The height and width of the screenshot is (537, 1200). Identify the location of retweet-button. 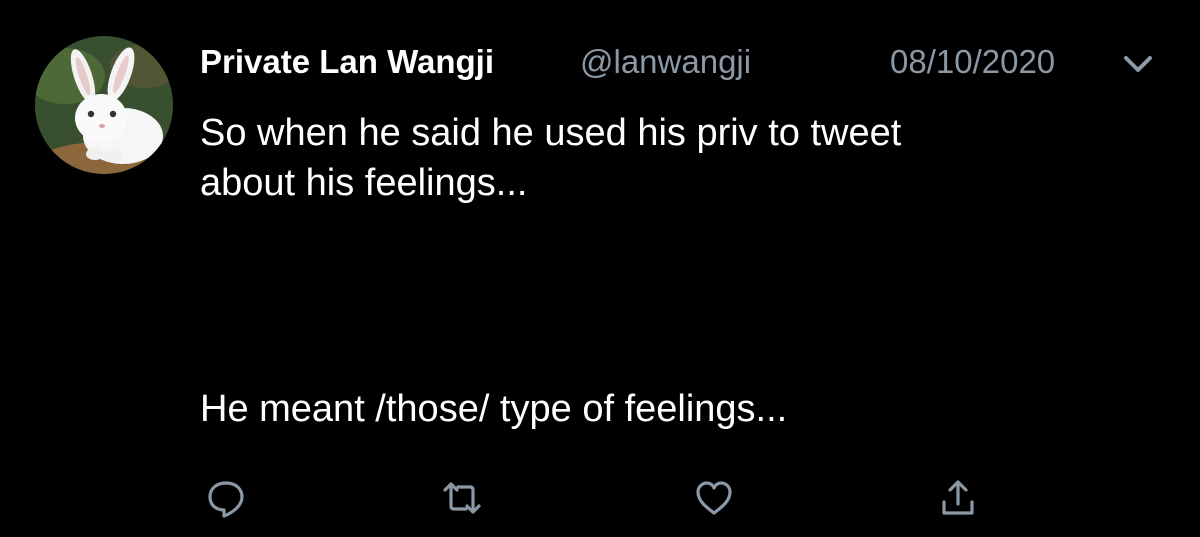
(462, 498).